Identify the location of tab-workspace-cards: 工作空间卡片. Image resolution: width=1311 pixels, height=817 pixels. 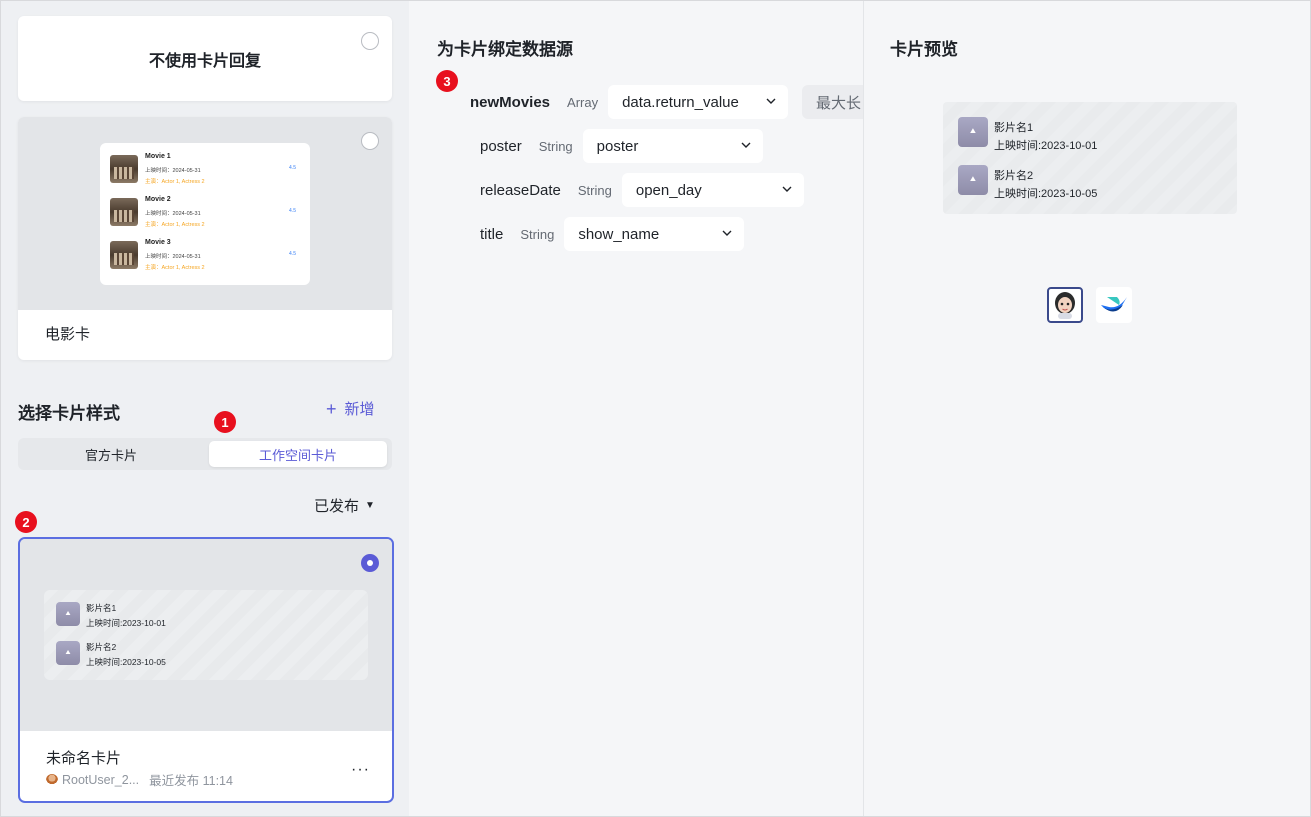
(298, 454).